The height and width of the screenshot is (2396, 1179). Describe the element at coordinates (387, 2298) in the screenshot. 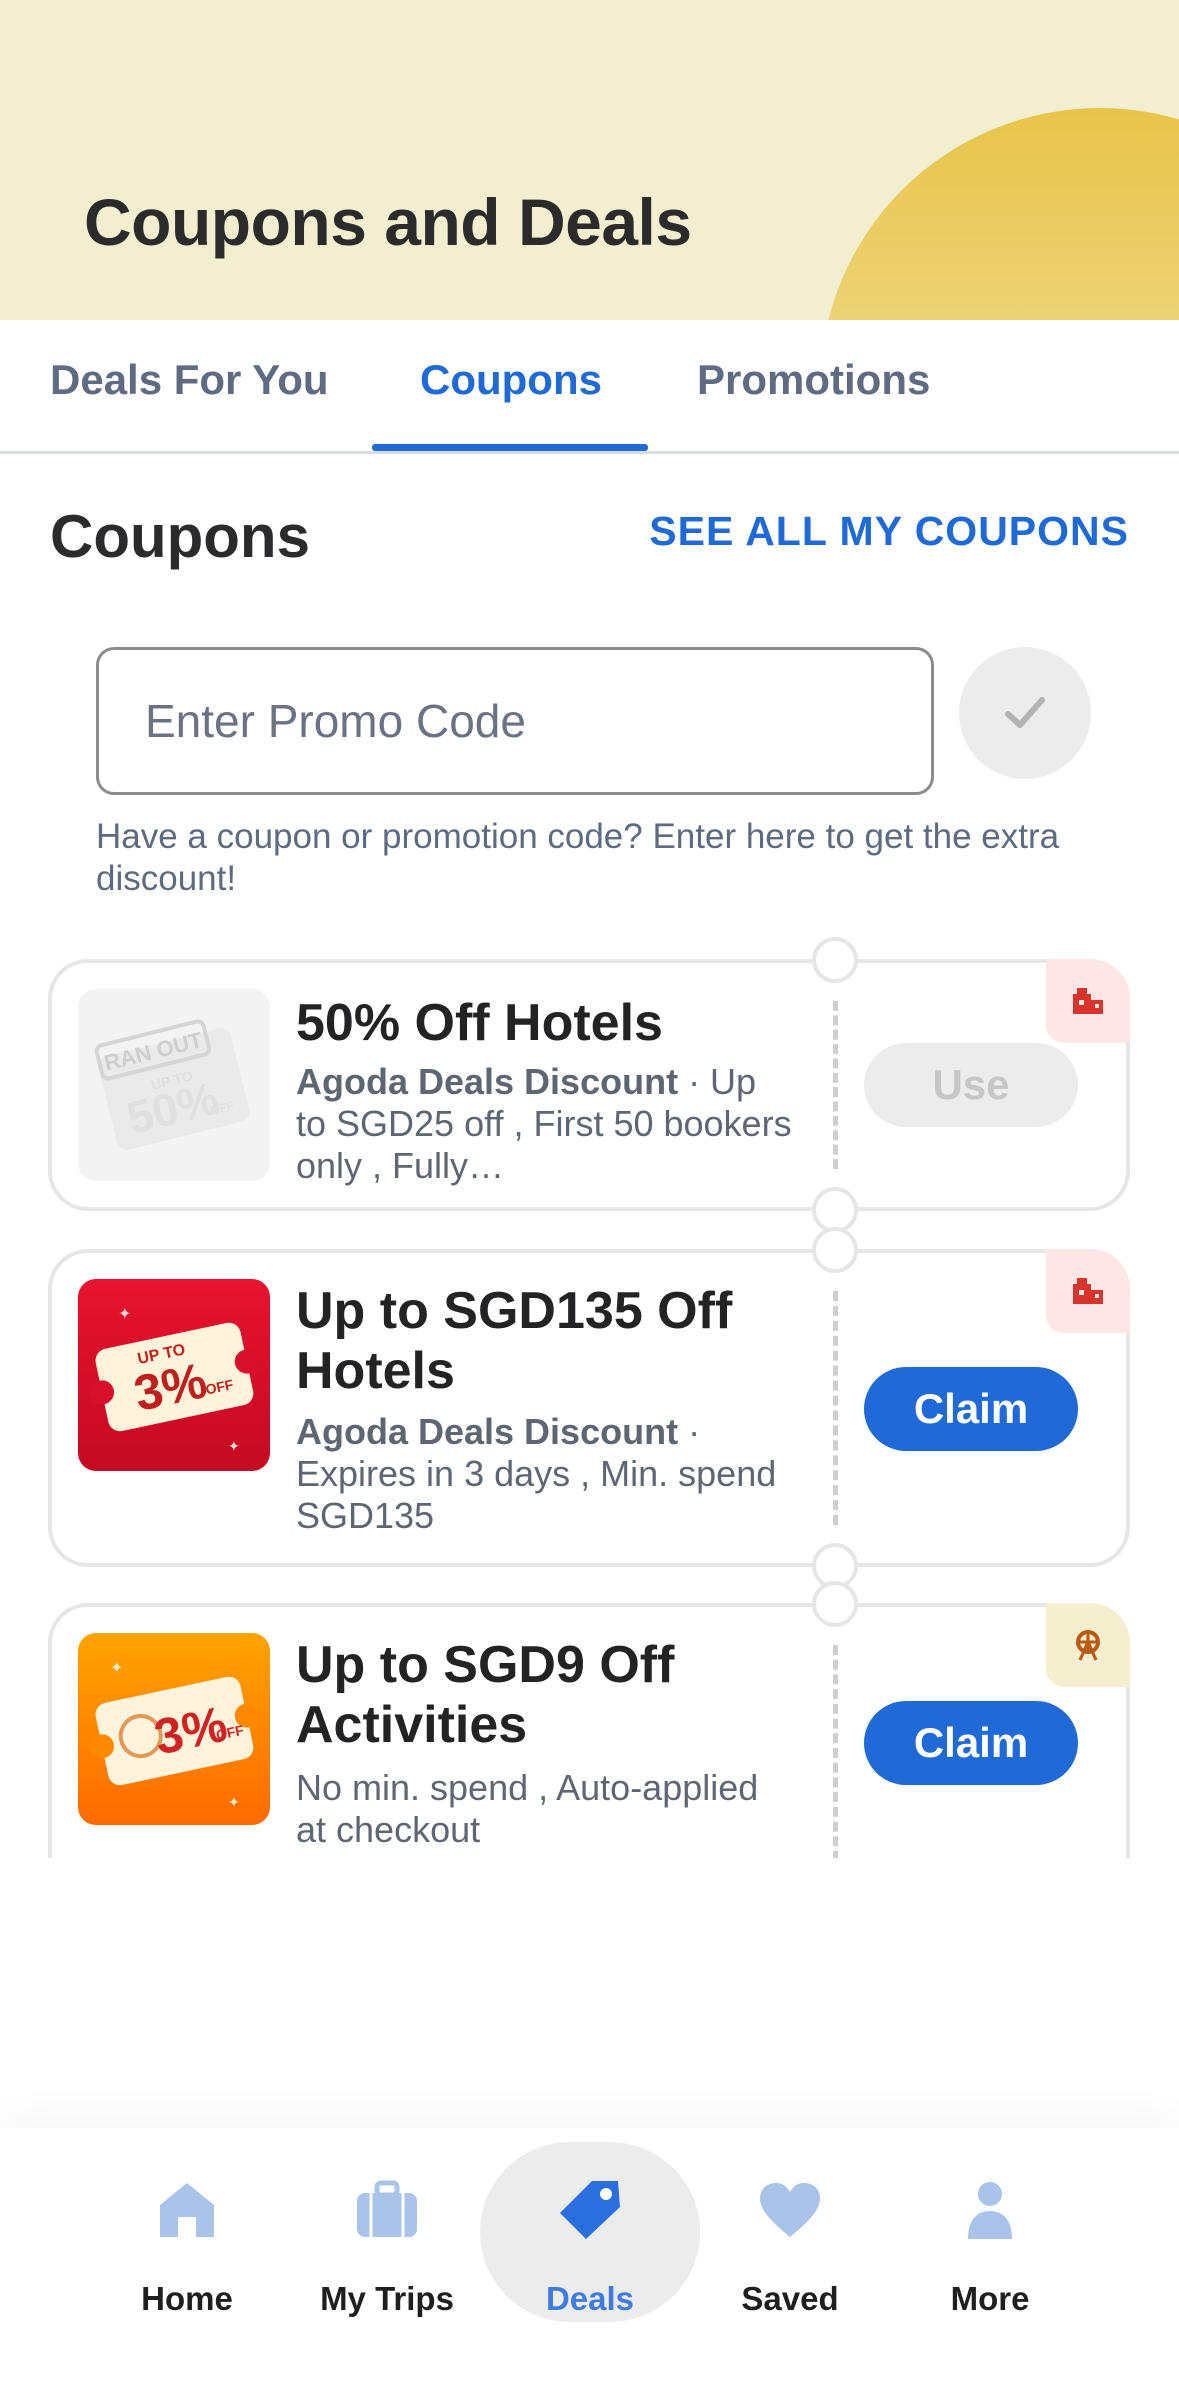

I see `nav-label: My Trips` at that location.